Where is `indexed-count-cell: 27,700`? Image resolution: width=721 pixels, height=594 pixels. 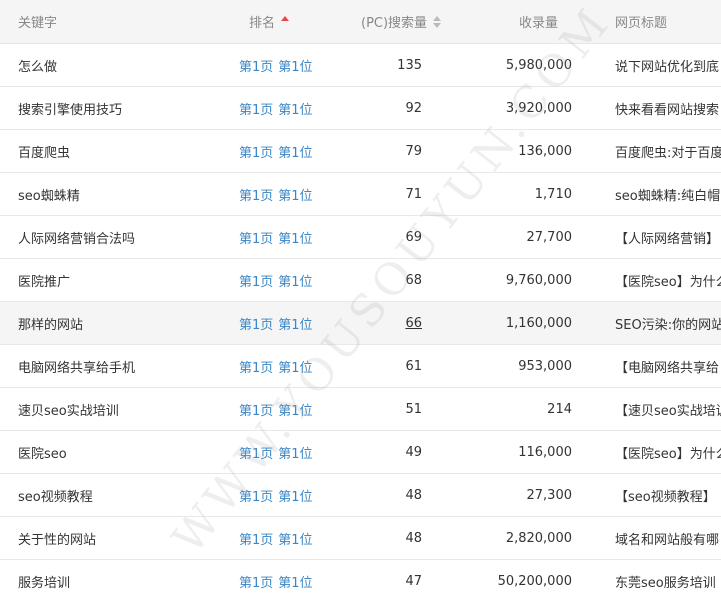
indexed-count-cell: 27,700 is located at coordinates (549, 237).